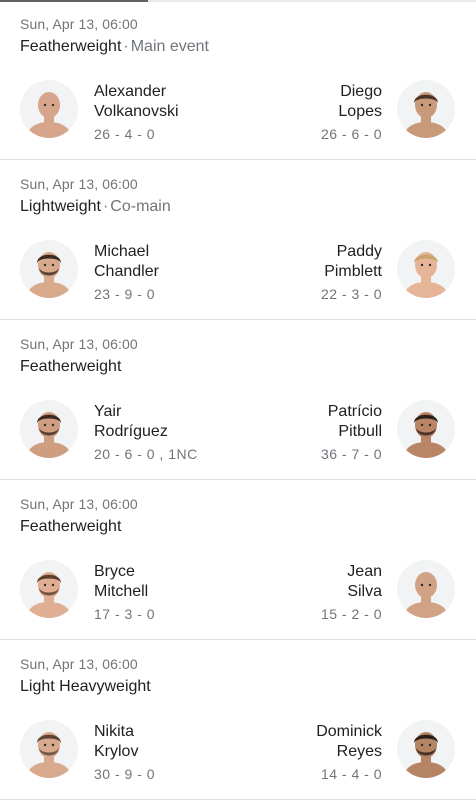 The width and height of the screenshot is (476, 800). Describe the element at coordinates (360, 432) in the screenshot. I see `fighter-last-name: Pitbull` at that location.